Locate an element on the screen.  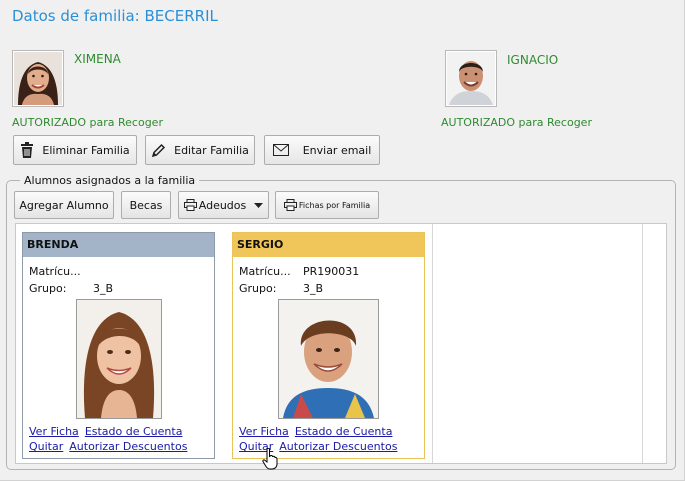
delete-family-button: Eliminar Familia is located at coordinates (75, 150).